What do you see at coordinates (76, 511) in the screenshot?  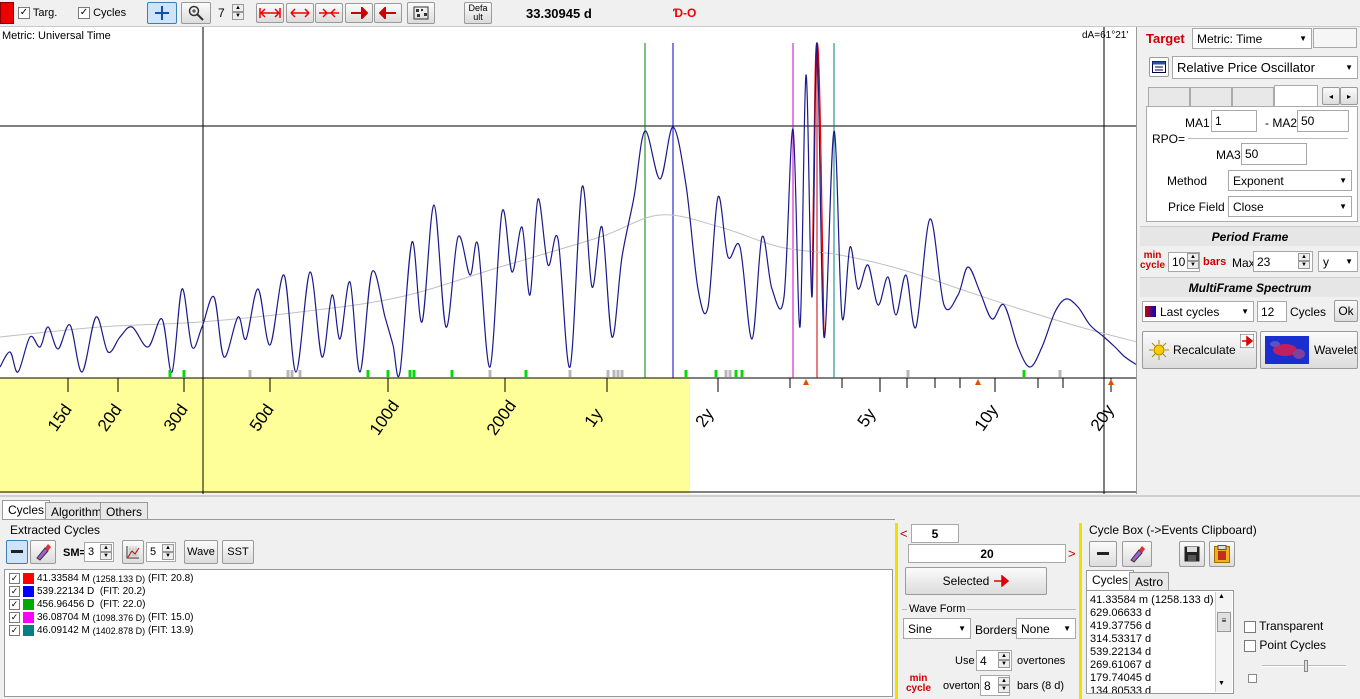 I see `tab-algorithm: Algorithm` at bounding box center [76, 511].